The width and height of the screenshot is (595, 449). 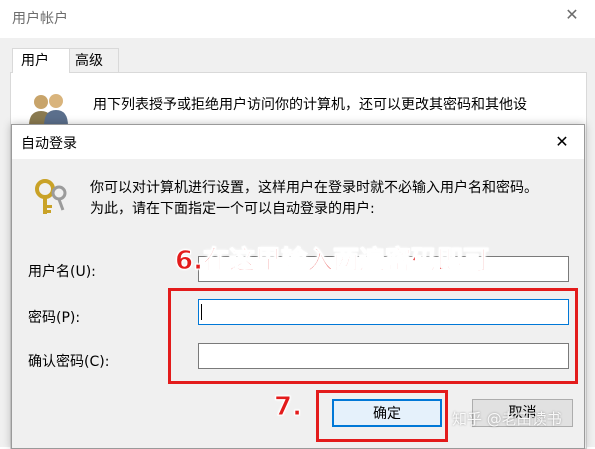 I want to click on username-label: 用户名(U):, so click(x=62, y=272).